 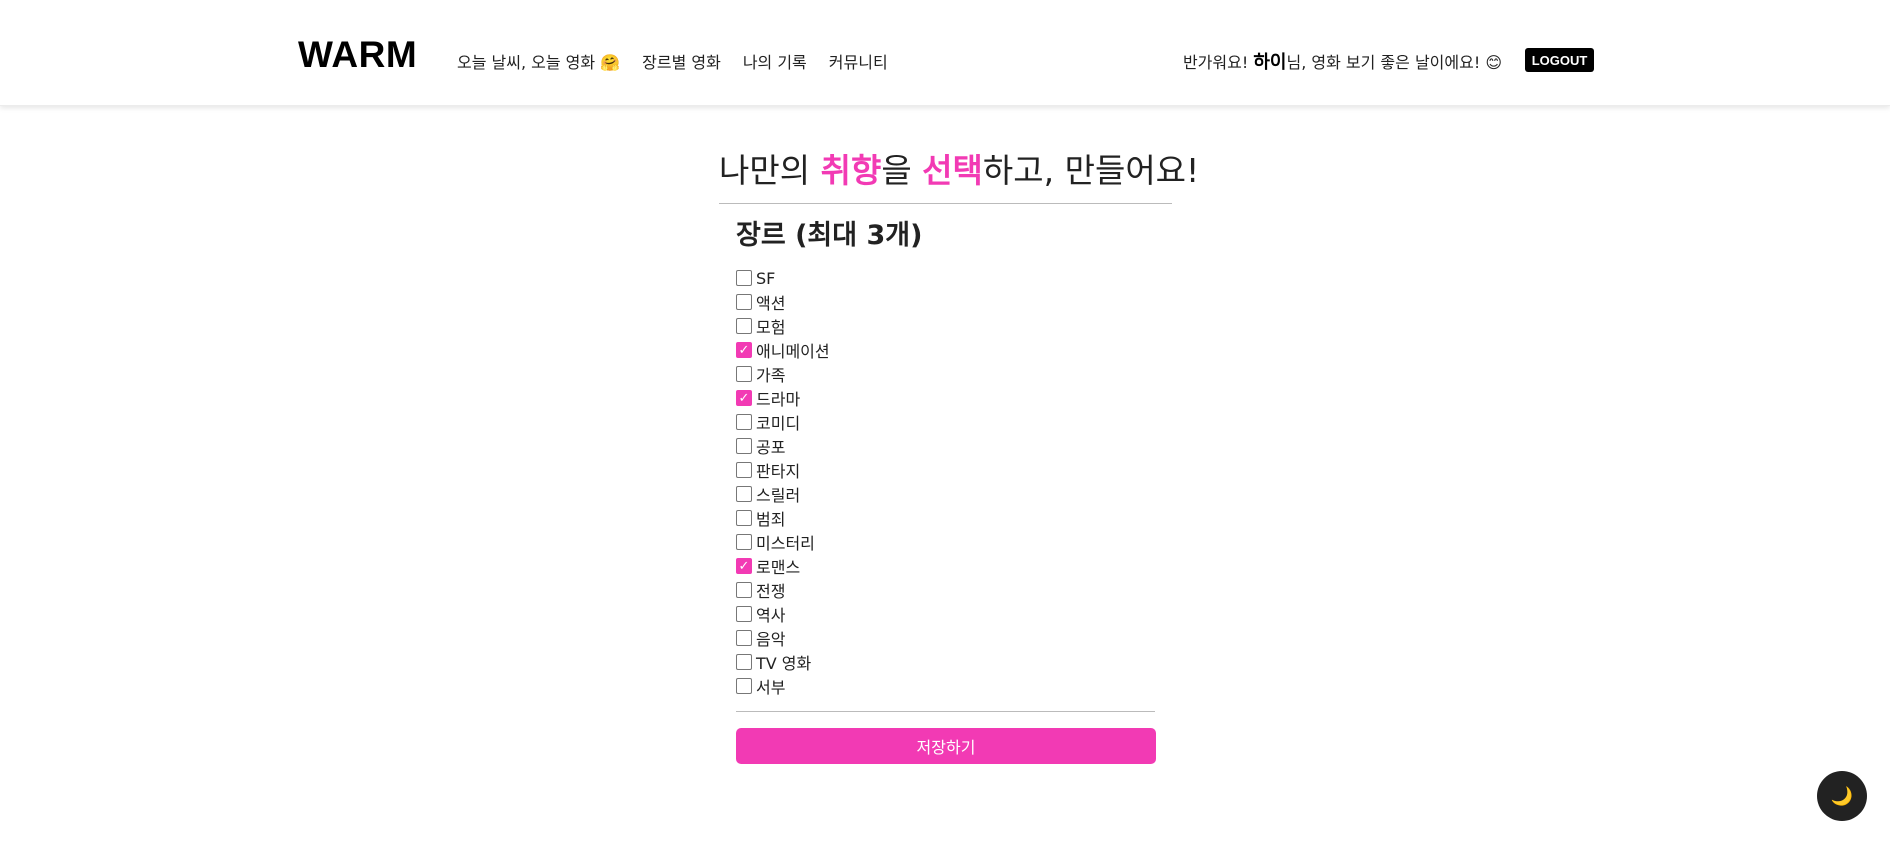 I want to click on title-accent-taste: 취향, so click(x=851, y=170).